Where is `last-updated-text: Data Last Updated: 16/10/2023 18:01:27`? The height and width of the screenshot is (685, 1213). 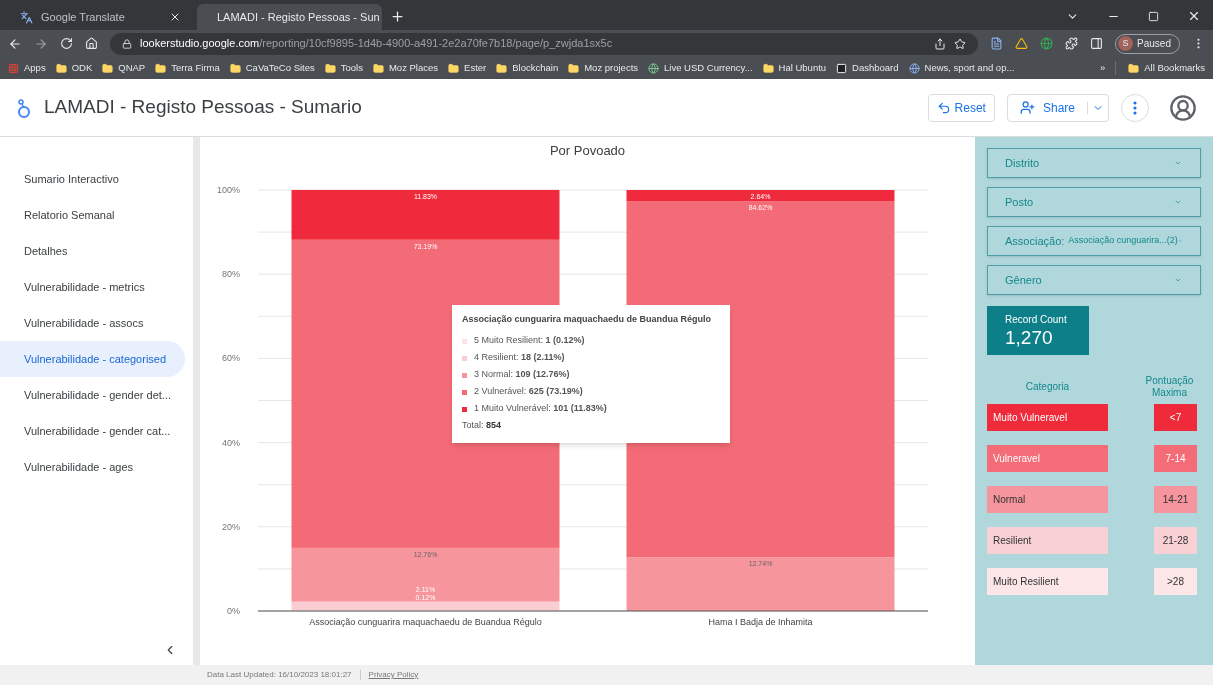
last-updated-text: Data Last Updated: 16/10/2023 18:01:27 is located at coordinates (279, 675).